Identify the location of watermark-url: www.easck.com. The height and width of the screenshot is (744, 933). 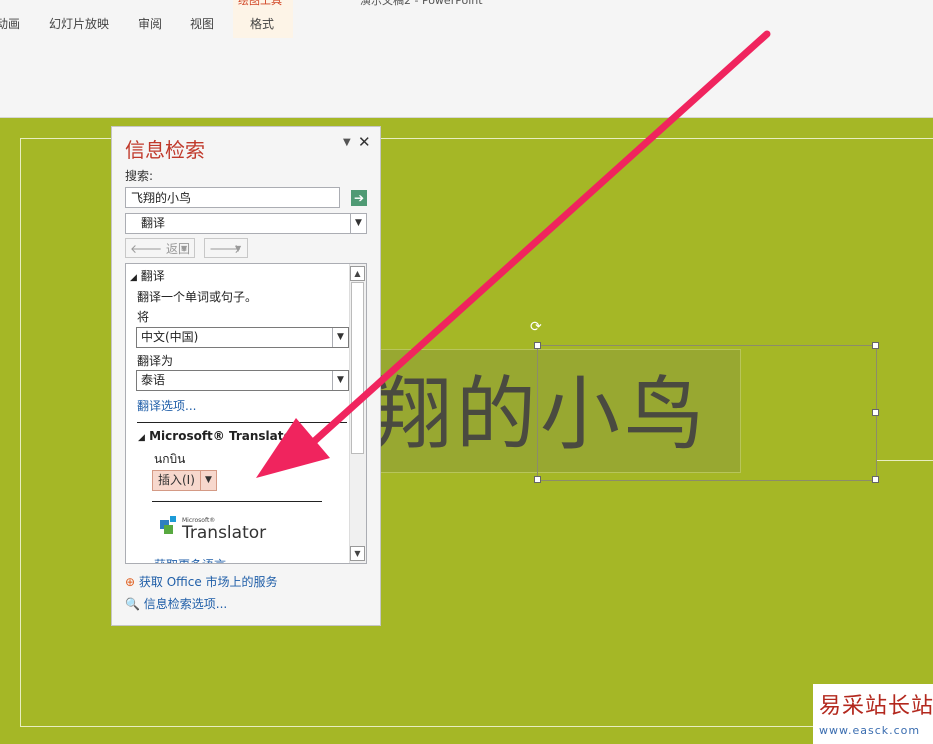
(870, 730).